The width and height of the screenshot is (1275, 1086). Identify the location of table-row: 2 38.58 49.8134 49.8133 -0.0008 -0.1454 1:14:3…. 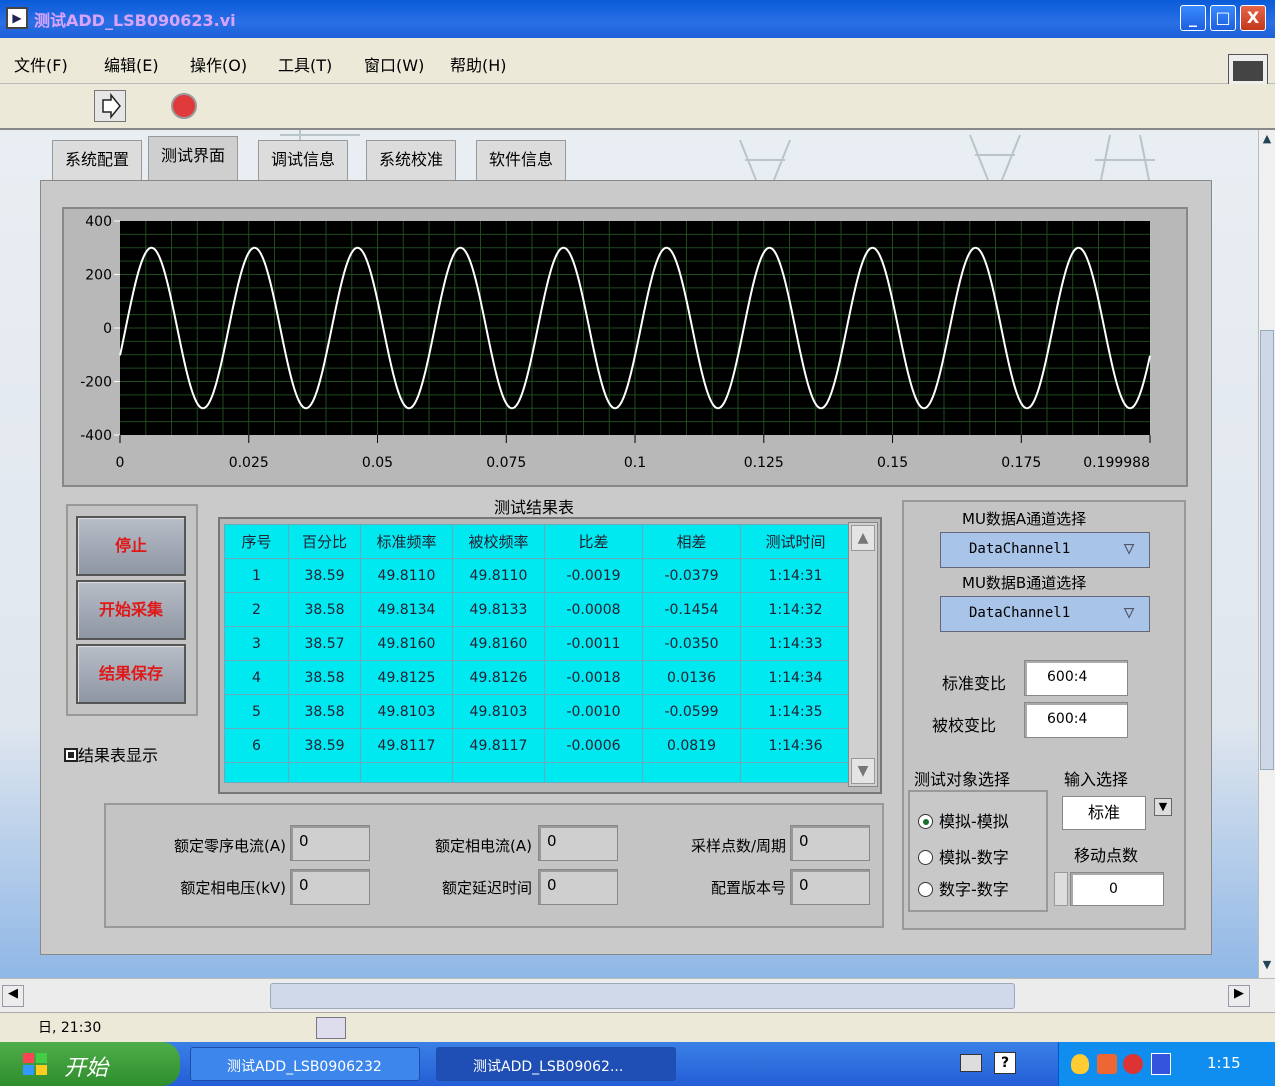
(537, 609).